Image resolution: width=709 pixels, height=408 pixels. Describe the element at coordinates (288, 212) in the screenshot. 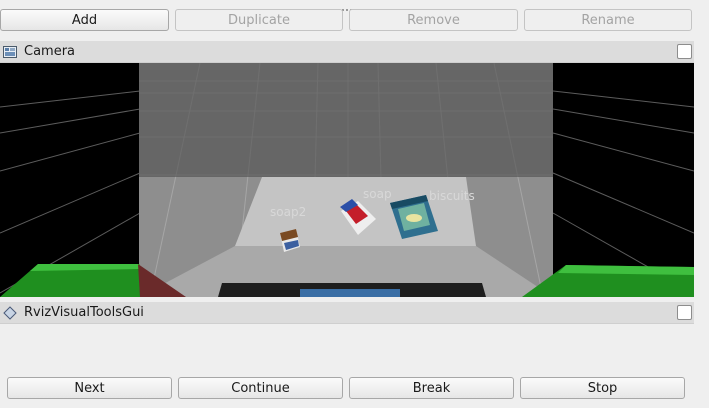

I see `soap2-label: soap2` at that location.